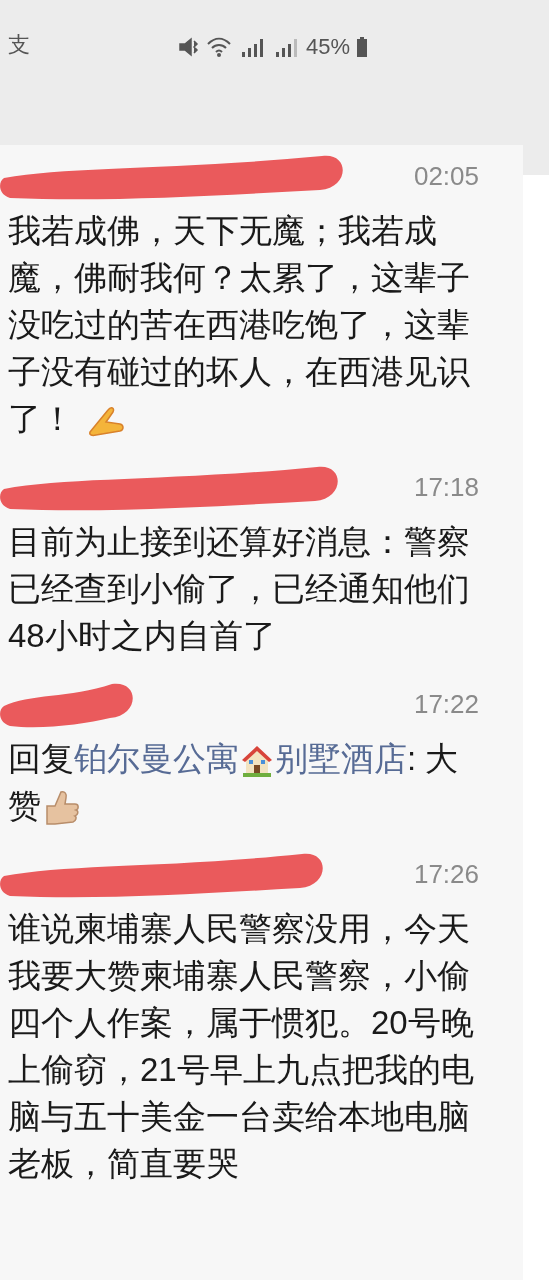 The width and height of the screenshot is (549, 1280). I want to click on mute-icon, so click(189, 46).